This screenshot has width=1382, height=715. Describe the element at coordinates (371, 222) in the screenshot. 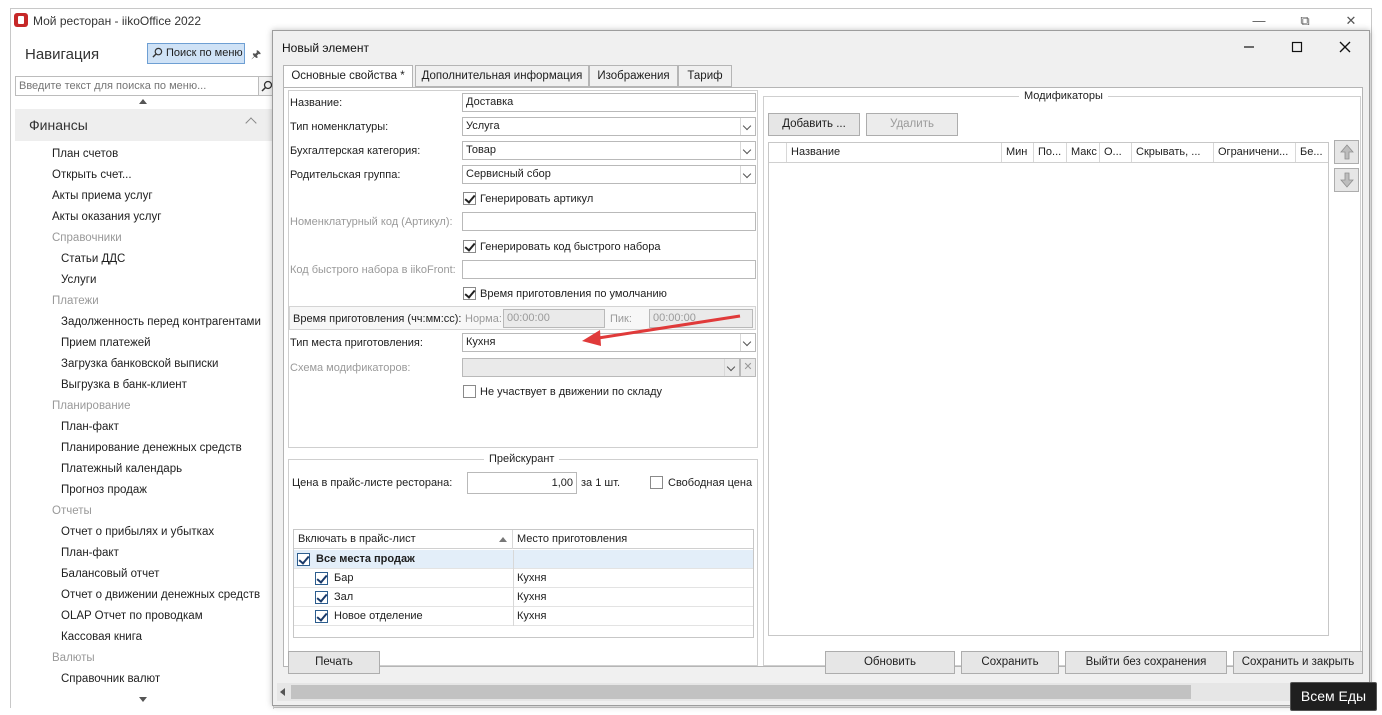

I see `article-code-label: Номенклатурный код (Артикул):` at that location.